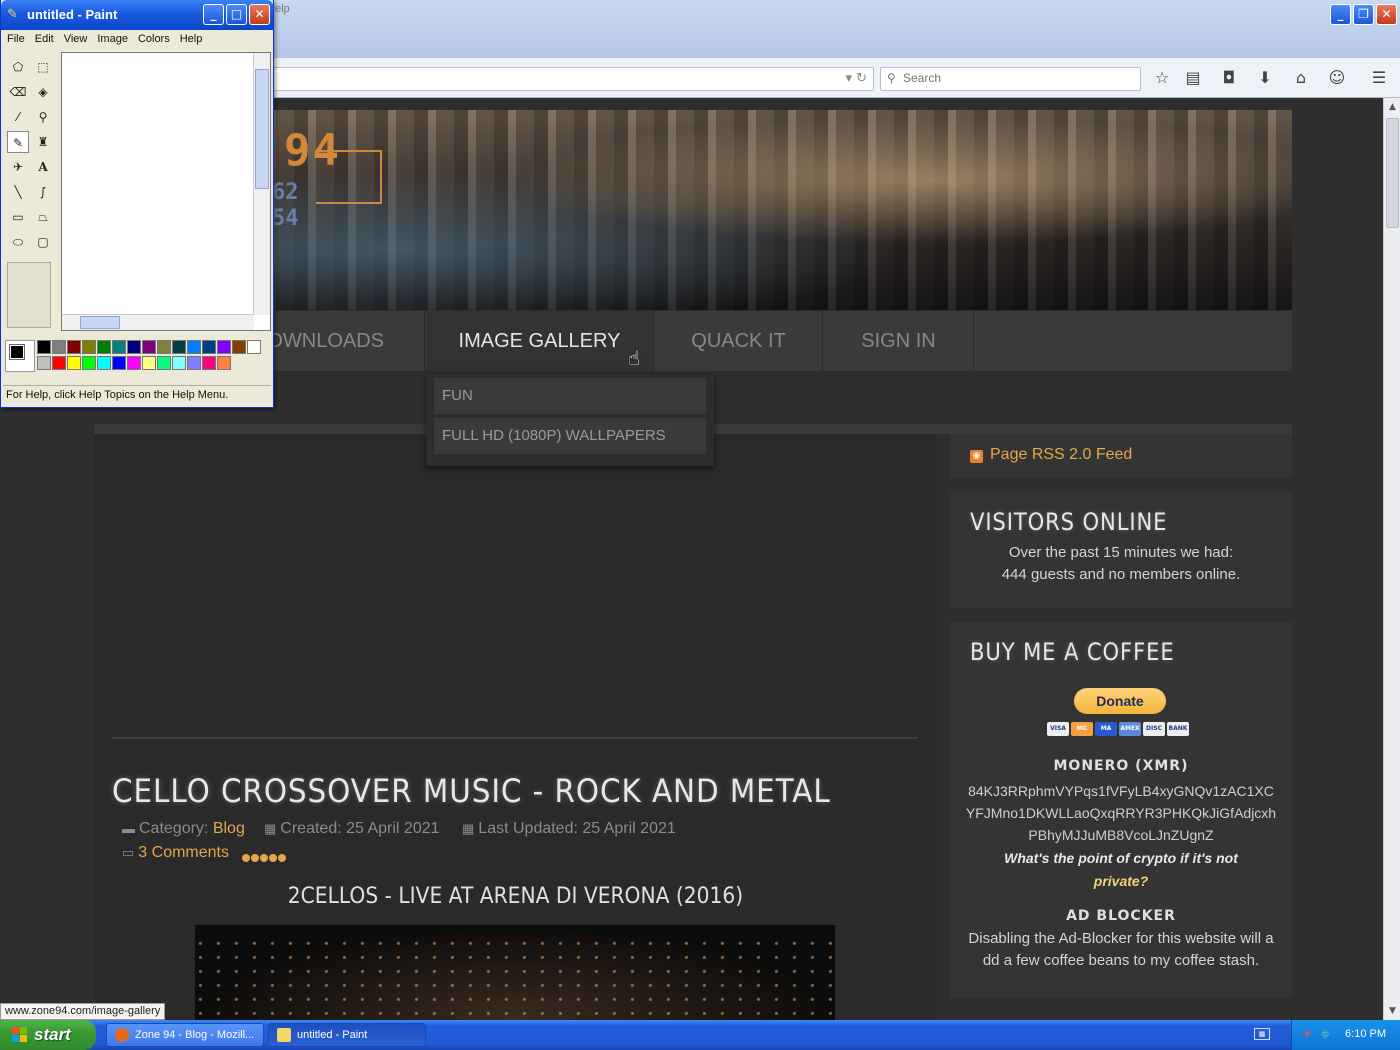 This screenshot has height=1050, width=1400. Describe the element at coordinates (43, 92) in the screenshot. I see `fill-icon: ◈` at that location.